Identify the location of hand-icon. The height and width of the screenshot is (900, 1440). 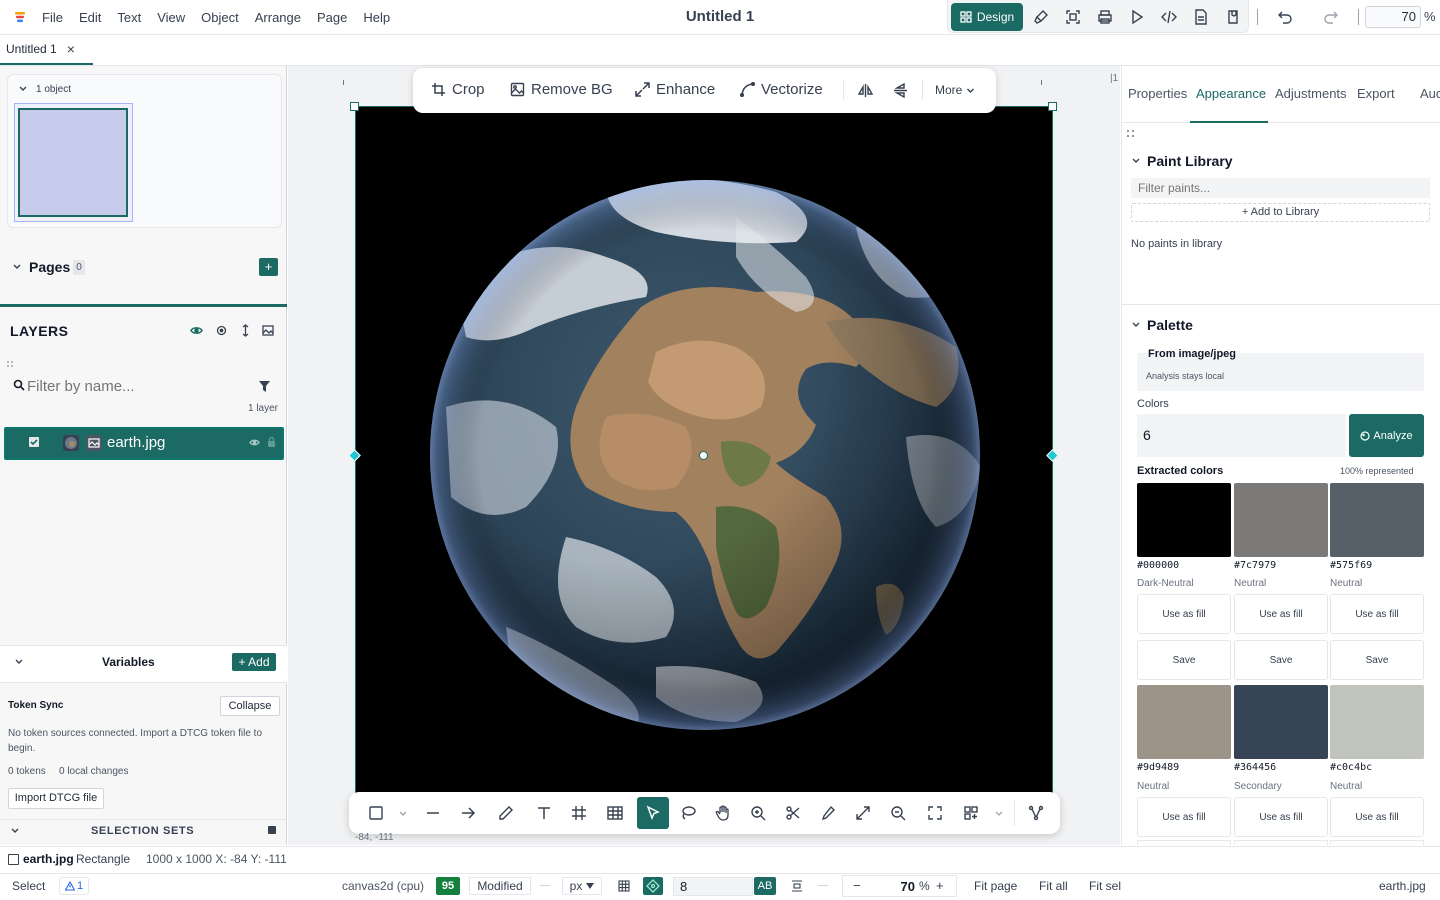
(723, 813).